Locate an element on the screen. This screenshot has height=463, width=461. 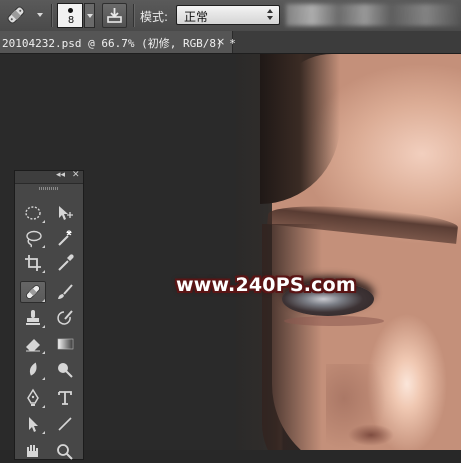
move-tool is located at coordinates (65, 213).